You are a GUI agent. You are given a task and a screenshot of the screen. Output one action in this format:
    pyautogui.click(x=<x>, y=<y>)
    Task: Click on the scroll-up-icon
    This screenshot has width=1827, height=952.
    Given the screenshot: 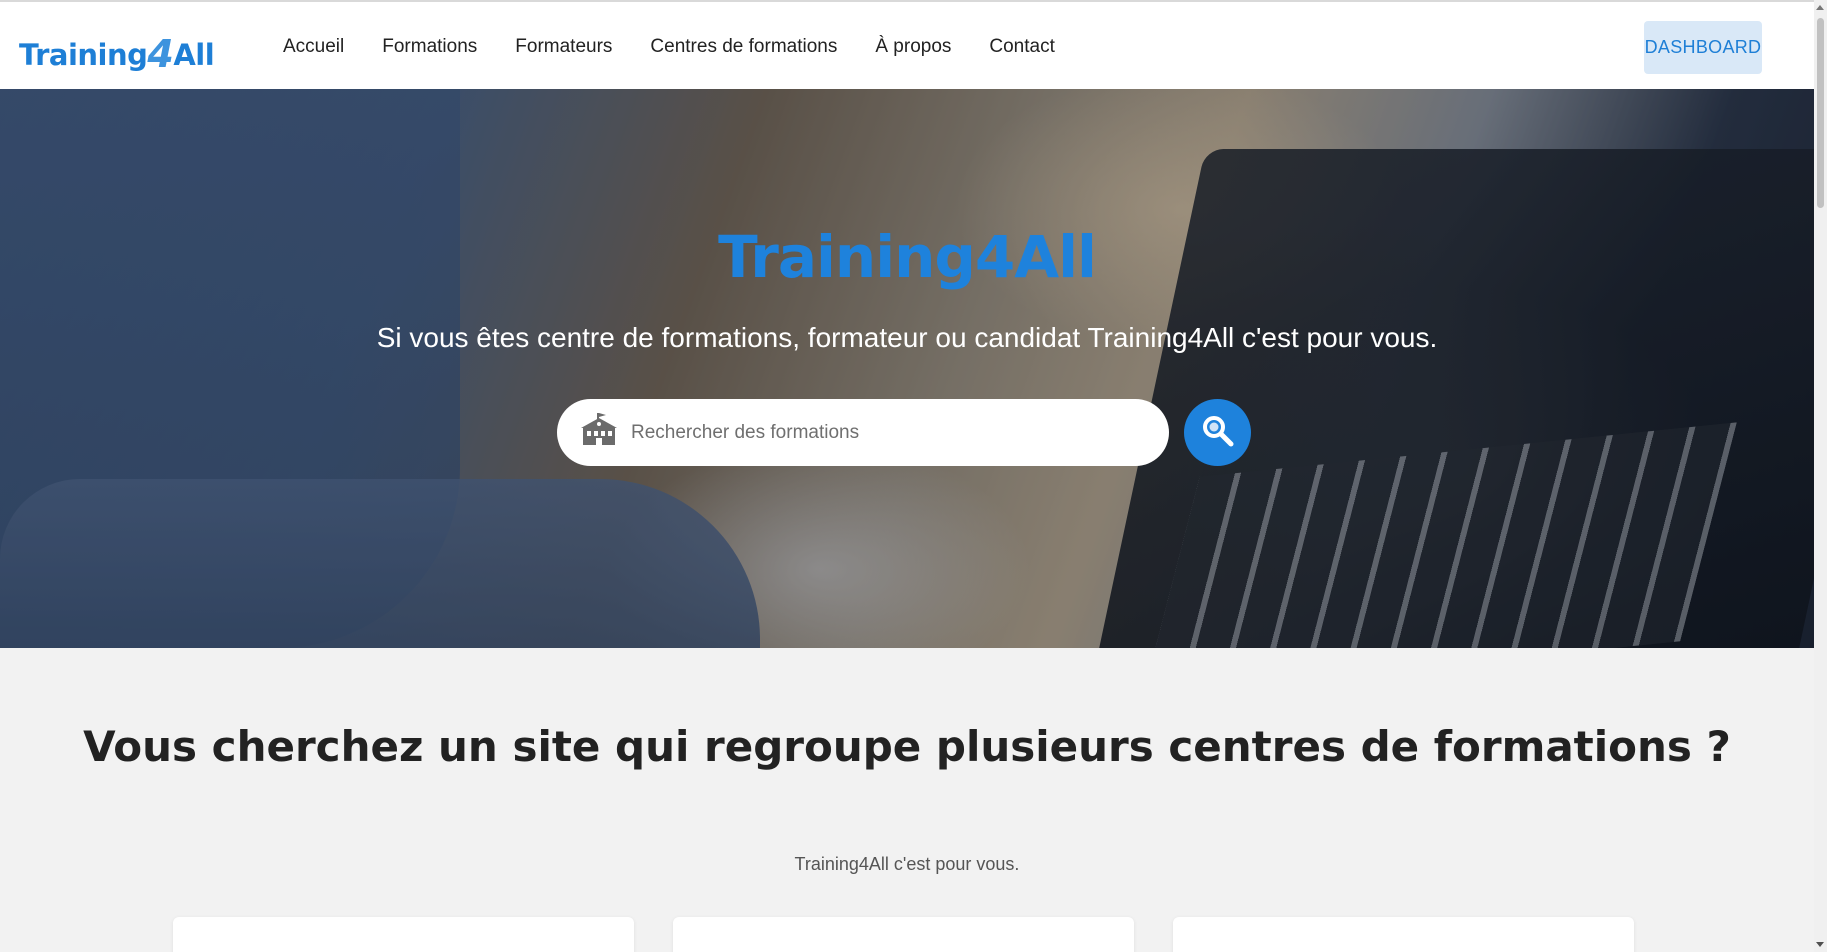 What is the action you would take?
    pyautogui.click(x=1820, y=7)
    